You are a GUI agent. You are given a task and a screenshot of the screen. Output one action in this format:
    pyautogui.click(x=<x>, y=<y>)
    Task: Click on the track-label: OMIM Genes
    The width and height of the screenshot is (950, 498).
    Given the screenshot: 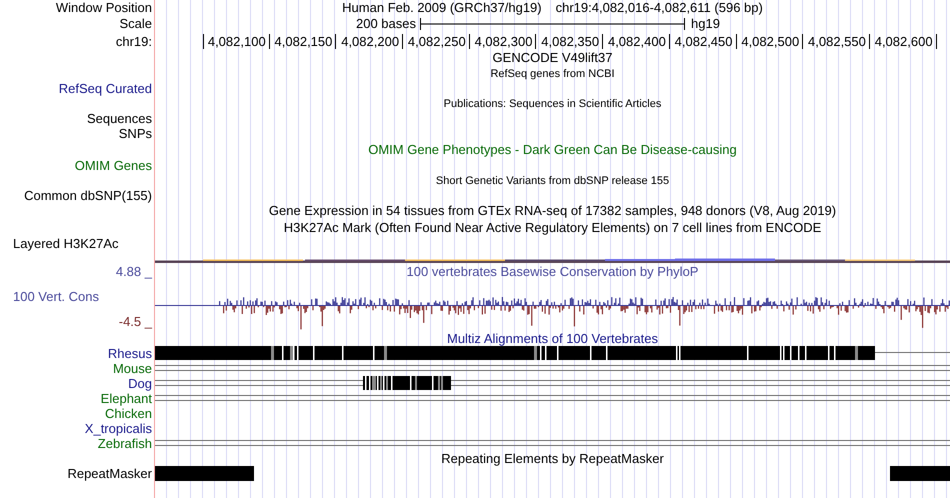 What is the action you would take?
    pyautogui.click(x=77, y=165)
    